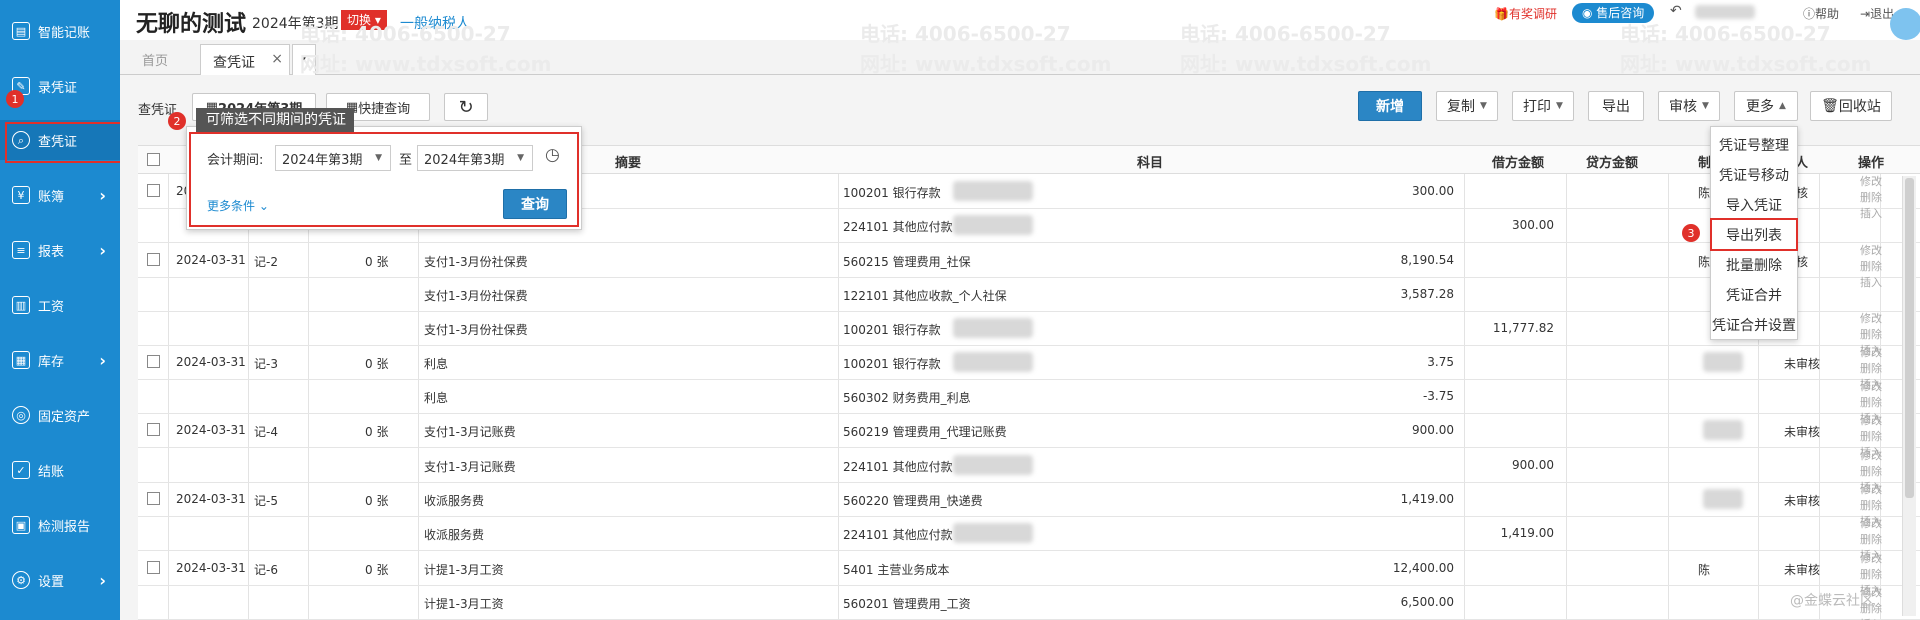 The image size is (1920, 620). Describe the element at coordinates (1029, 334) in the screenshot. I see `table-row: 支付1-3月份社保费 100201 银行存款 11,777.82 修改 删除 插入` at that location.